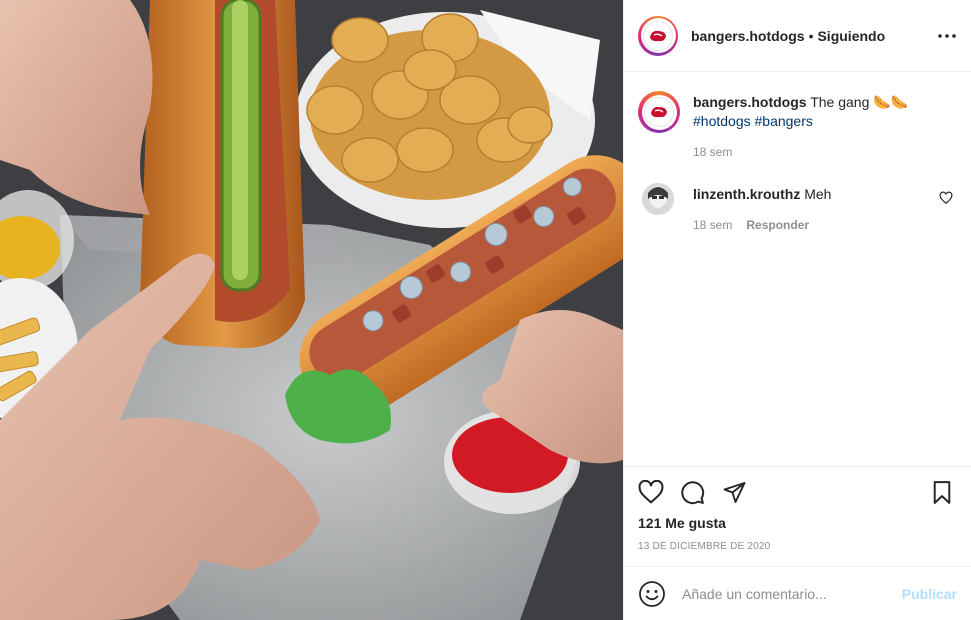  I want to click on send-icon, so click(735, 492).